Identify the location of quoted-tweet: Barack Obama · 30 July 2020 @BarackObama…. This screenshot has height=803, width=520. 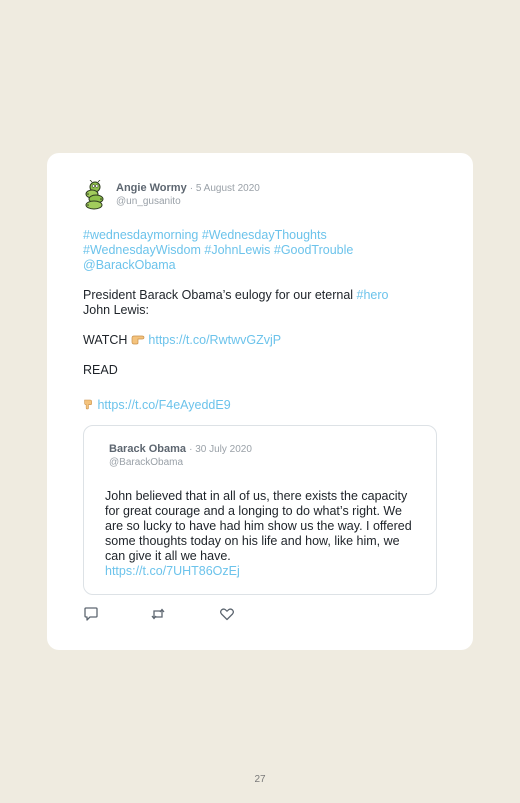
(260, 510).